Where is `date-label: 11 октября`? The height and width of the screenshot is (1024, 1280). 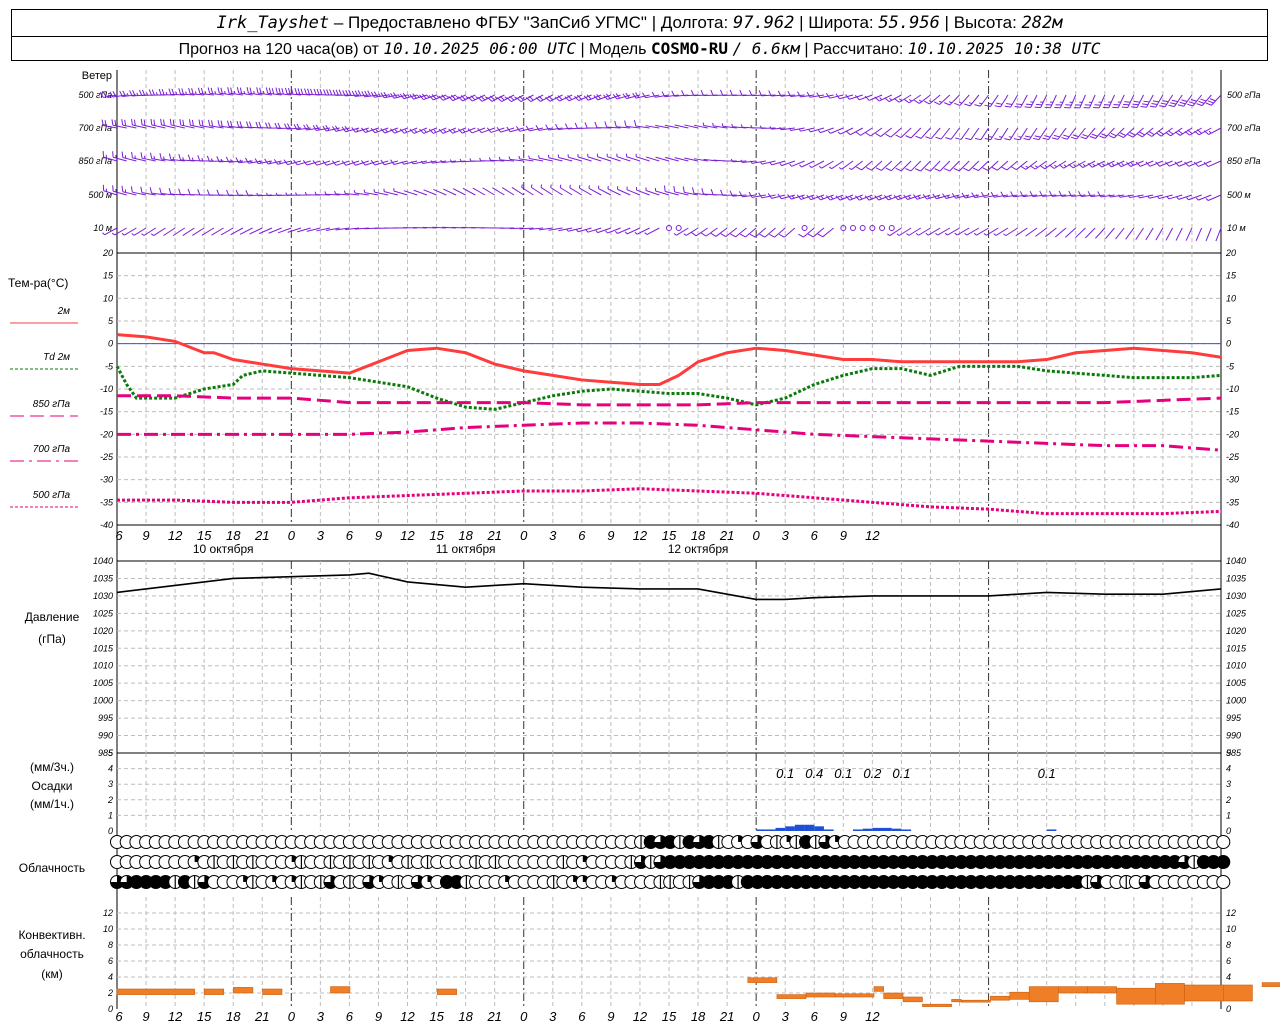
date-label: 11 октября is located at coordinates (466, 549).